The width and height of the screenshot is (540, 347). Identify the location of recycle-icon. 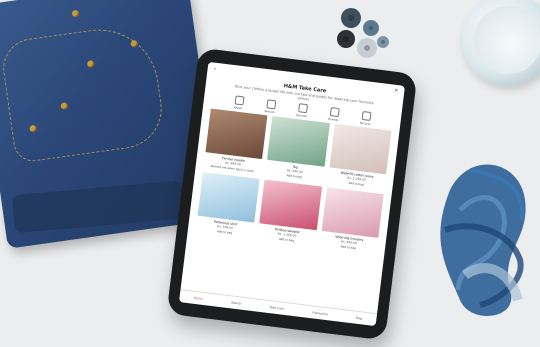
(366, 115).